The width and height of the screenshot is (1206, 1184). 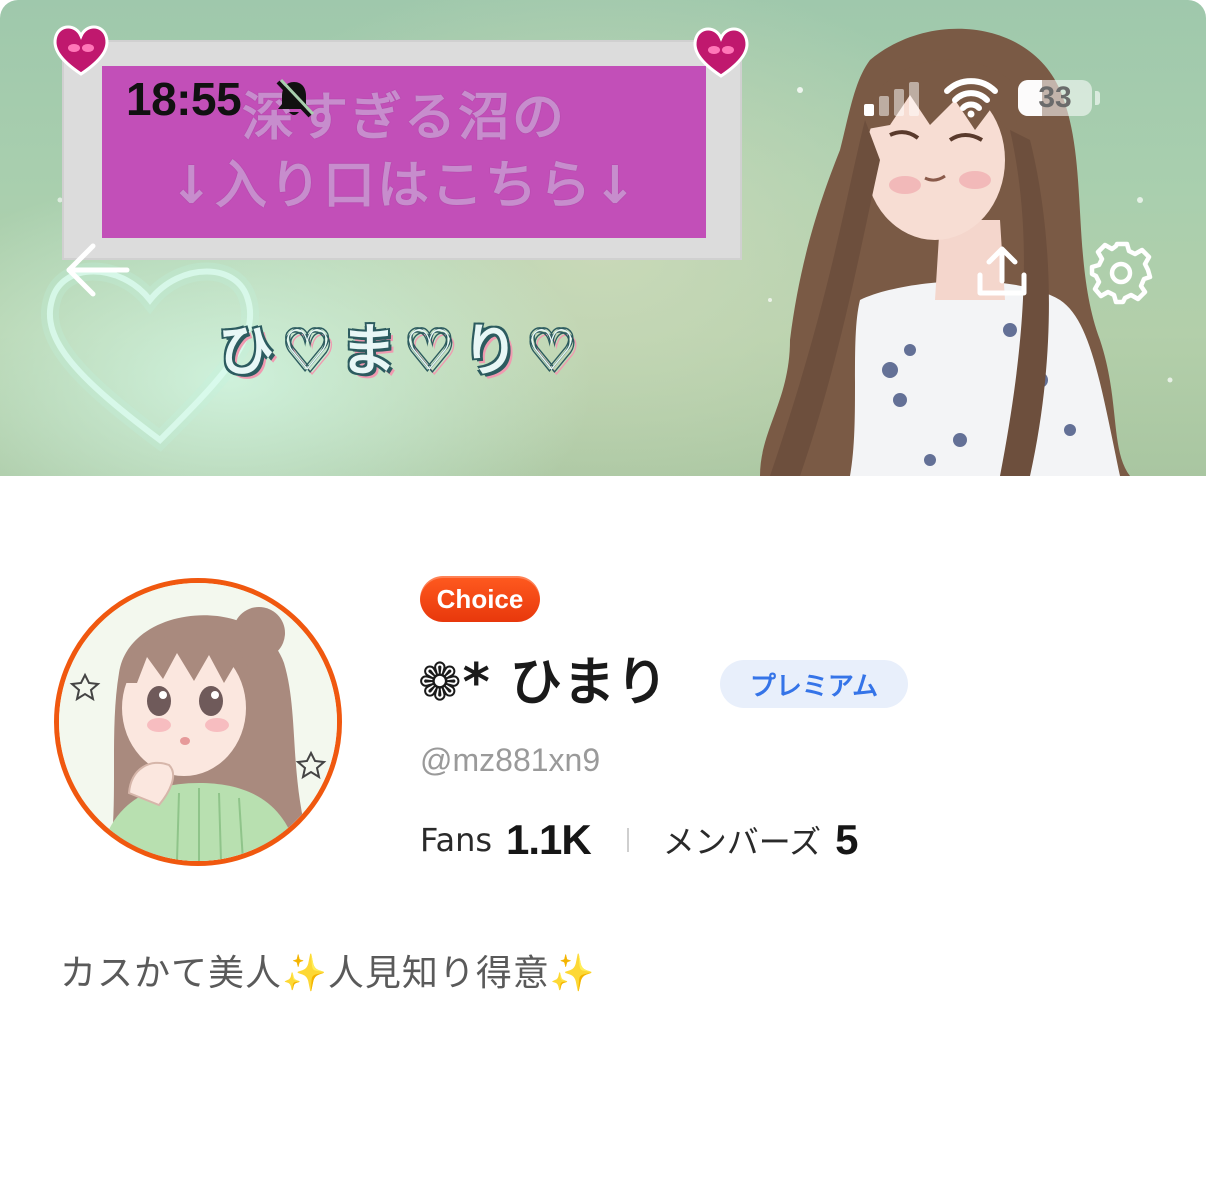 I want to click on settings-button, so click(x=1122, y=272).